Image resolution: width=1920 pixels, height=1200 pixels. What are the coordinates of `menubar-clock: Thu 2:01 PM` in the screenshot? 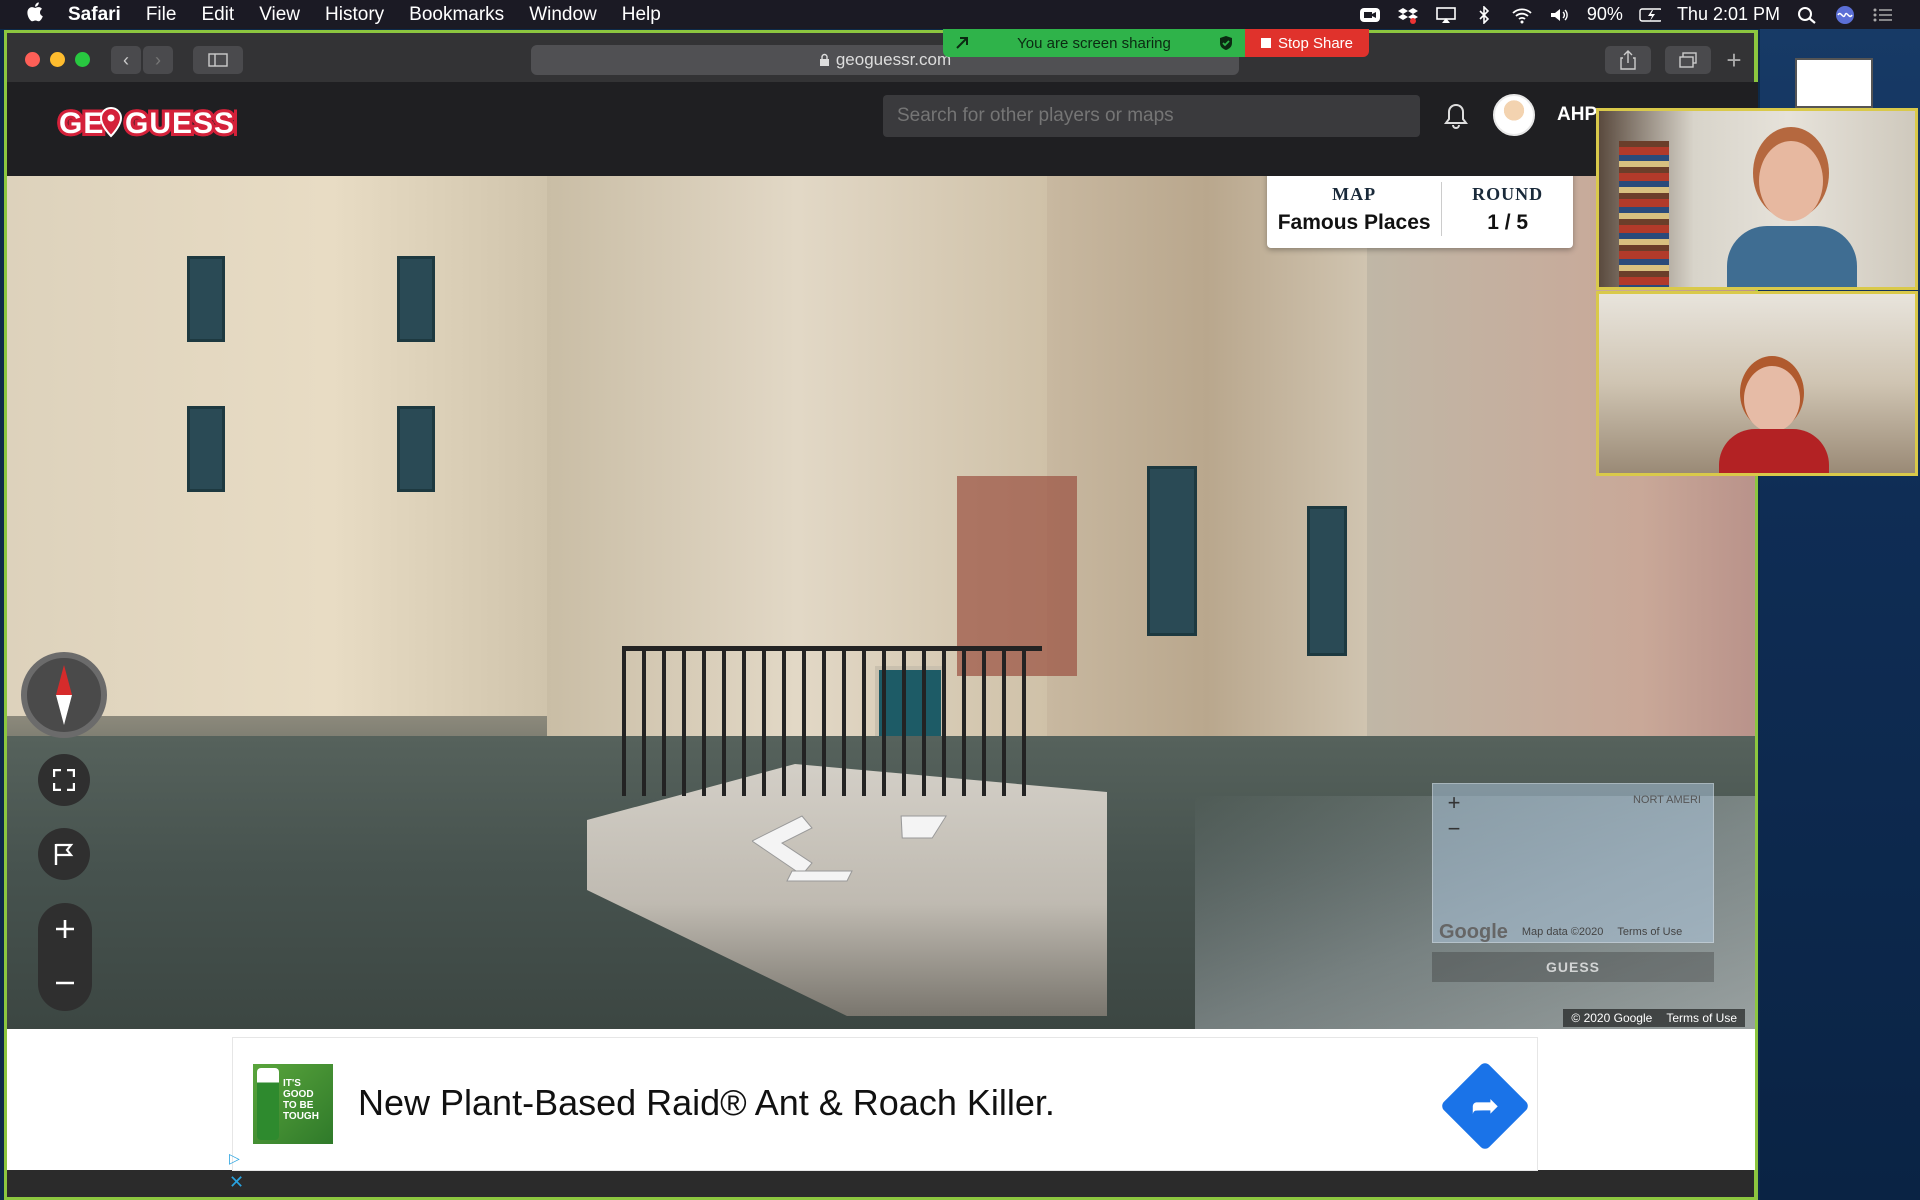 It's located at (1728, 14).